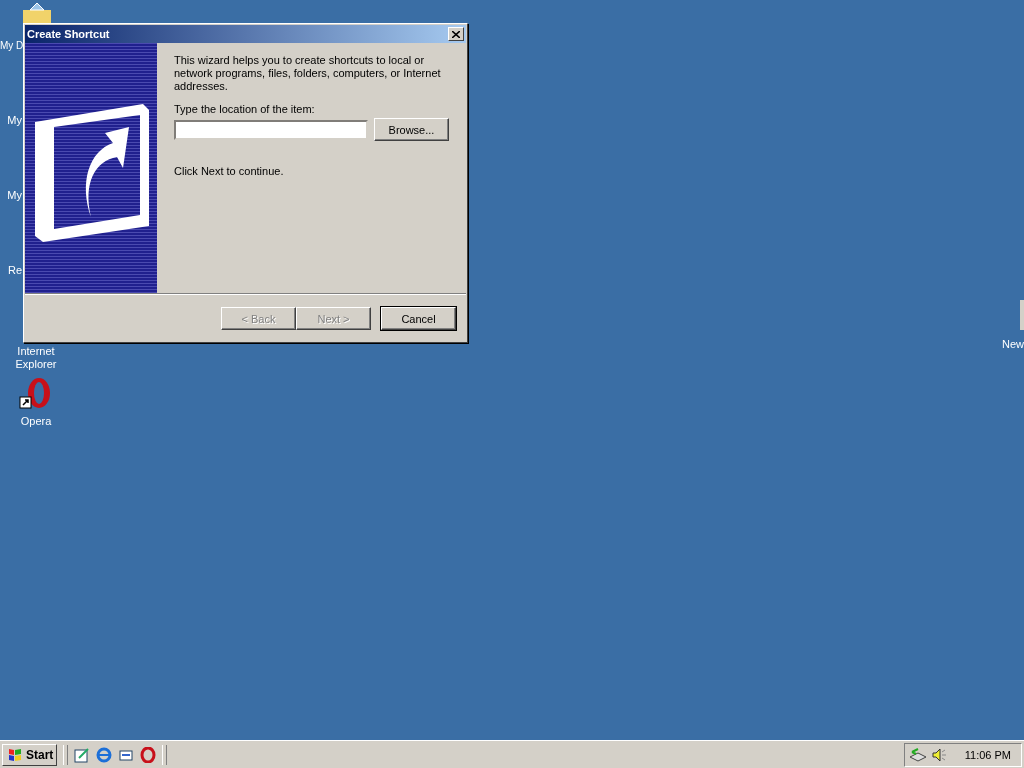 Image resolution: width=1024 pixels, height=768 pixels. What do you see at coordinates (37, 13) in the screenshot?
I see `folder-icon` at bounding box center [37, 13].